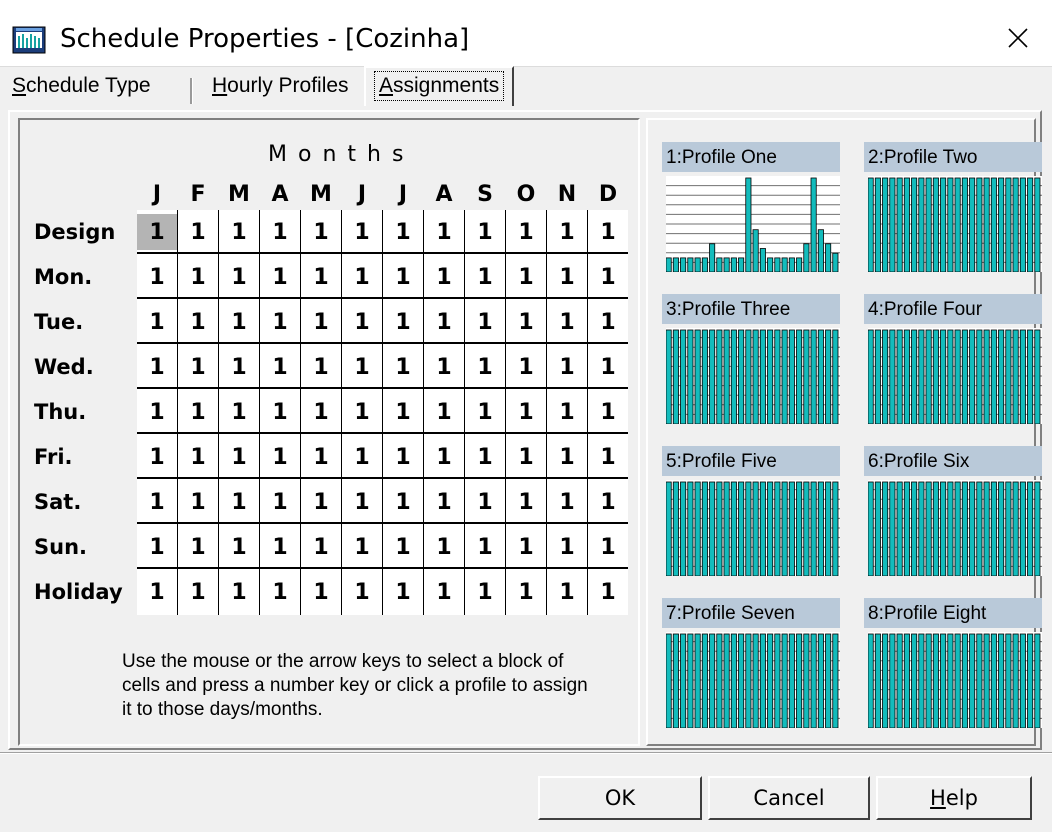 The image size is (1052, 832). What do you see at coordinates (953, 511) in the screenshot?
I see `profile-6: 6:Profile Six` at bounding box center [953, 511].